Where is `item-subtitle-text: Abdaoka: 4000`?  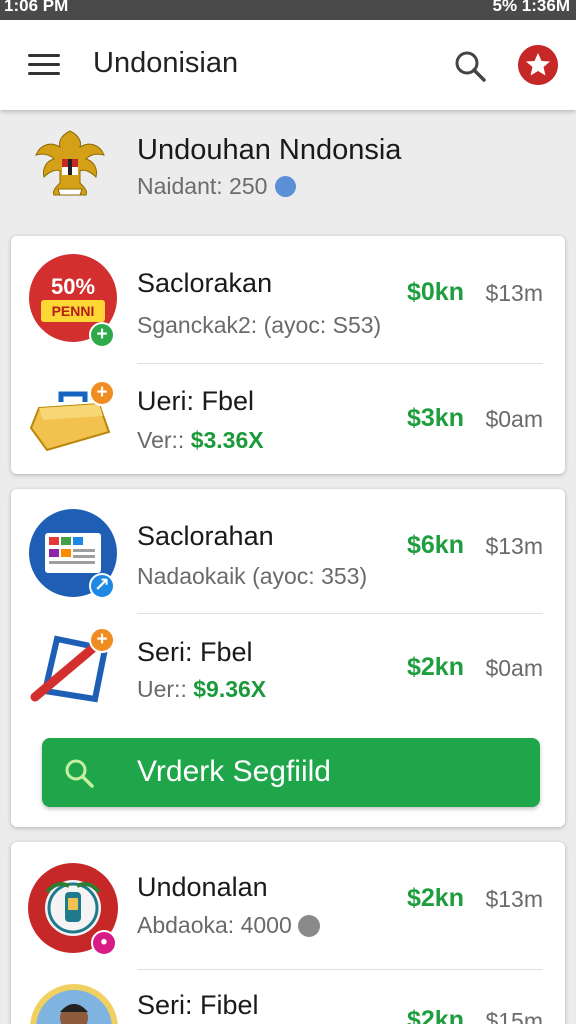 item-subtitle-text: Abdaoka: 4000 is located at coordinates (214, 925).